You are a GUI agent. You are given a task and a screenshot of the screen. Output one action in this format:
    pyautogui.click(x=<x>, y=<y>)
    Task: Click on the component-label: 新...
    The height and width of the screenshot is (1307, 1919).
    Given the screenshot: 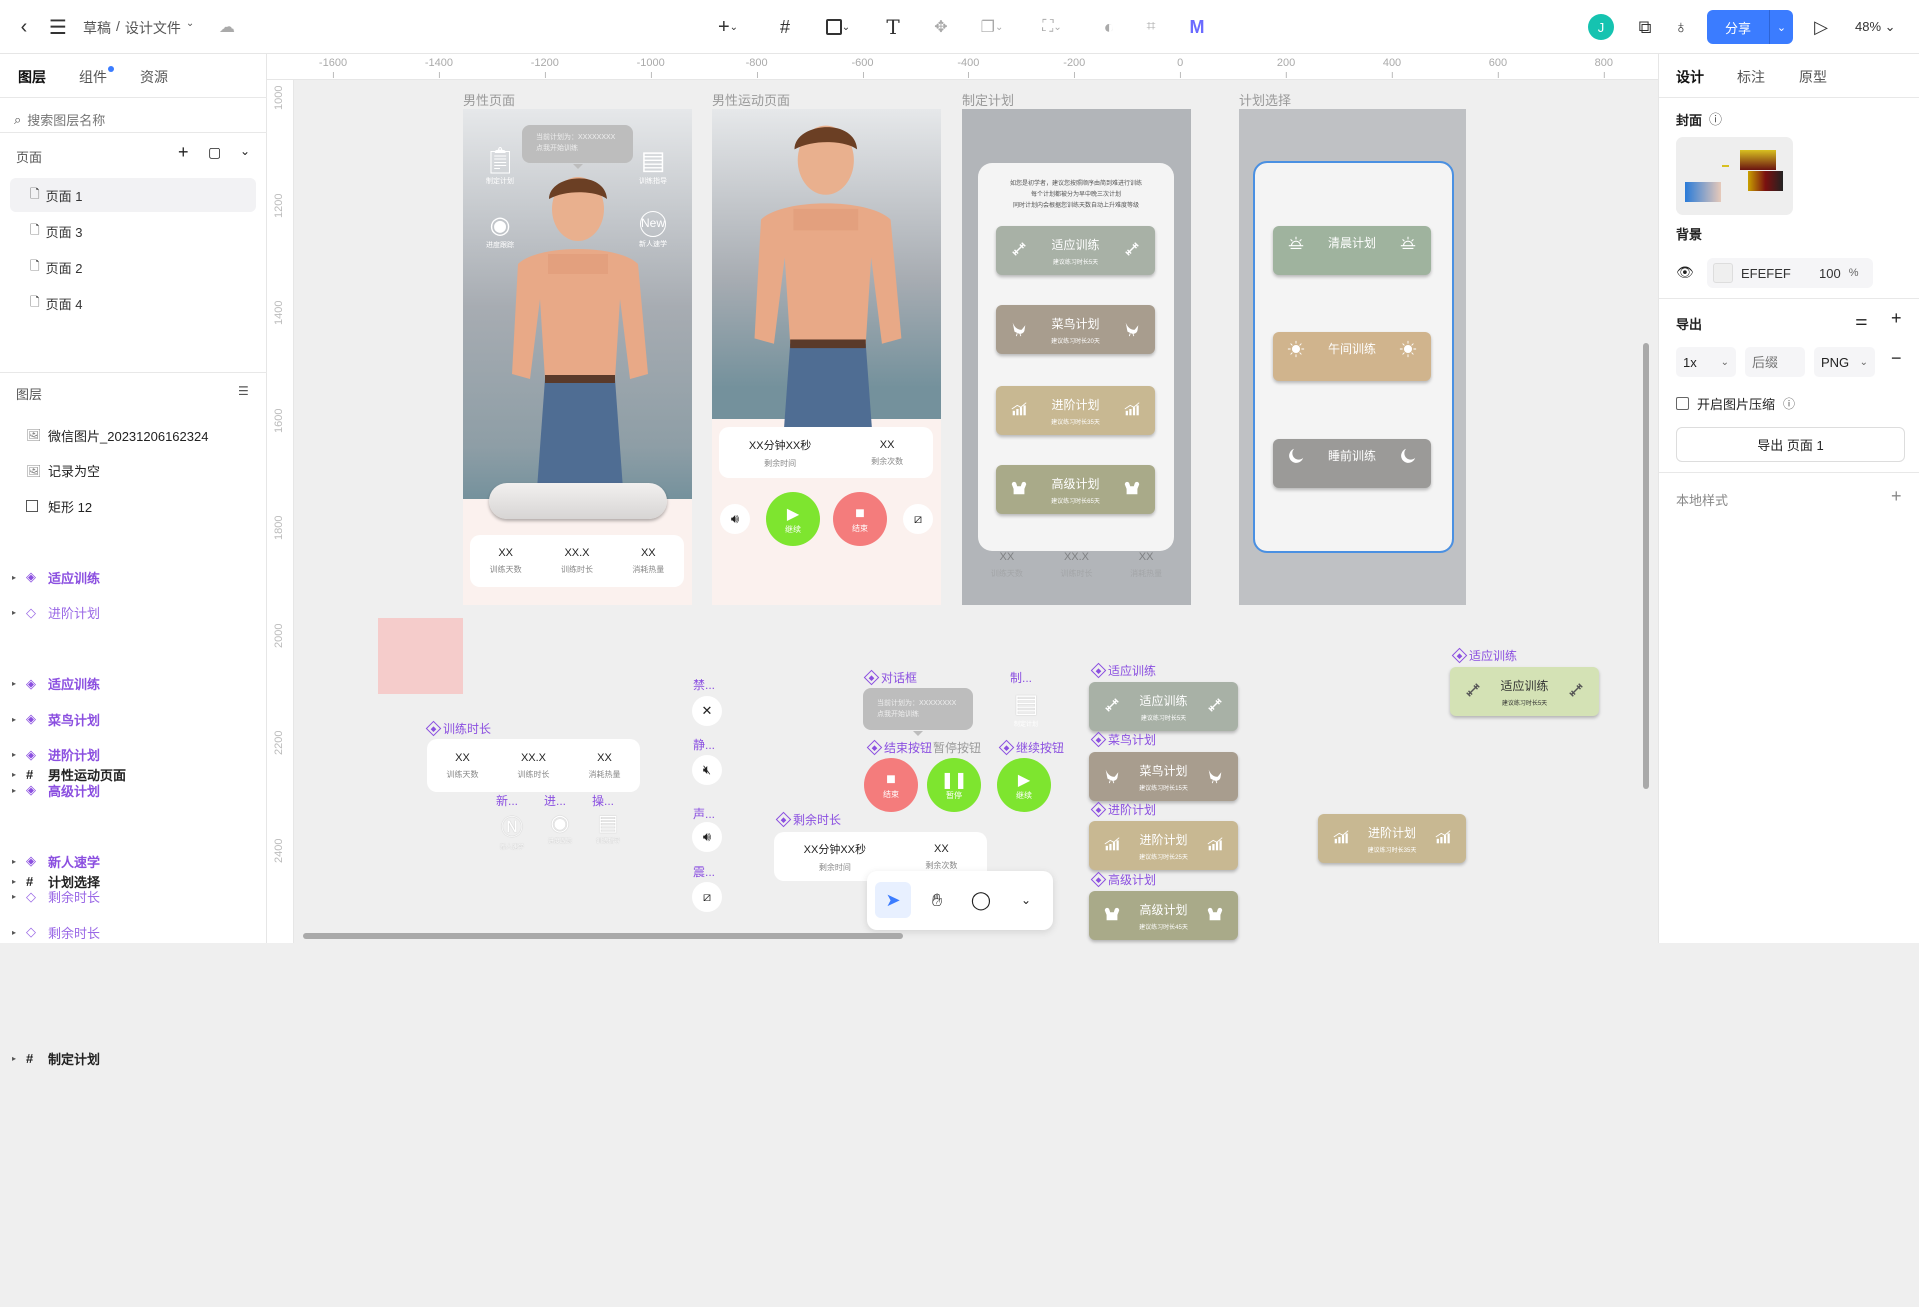 What is the action you would take?
    pyautogui.click(x=507, y=800)
    